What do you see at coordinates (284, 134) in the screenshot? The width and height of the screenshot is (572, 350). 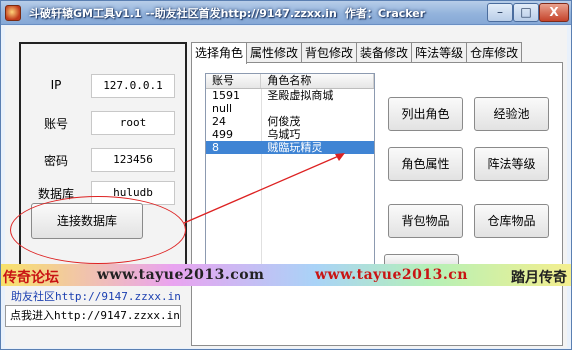 I see `row-role-name: 乌城巧` at bounding box center [284, 134].